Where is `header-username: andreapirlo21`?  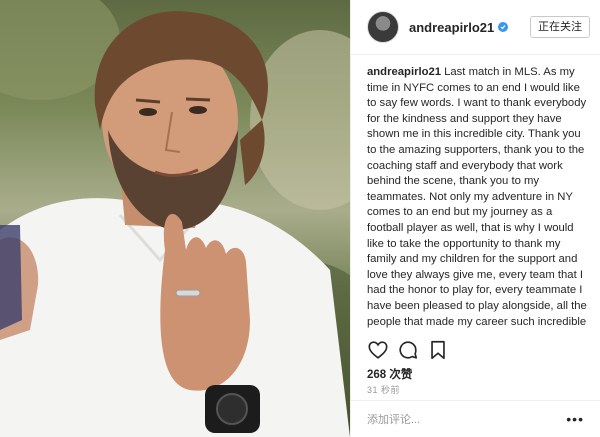 header-username: andreapirlo21 is located at coordinates (451, 27).